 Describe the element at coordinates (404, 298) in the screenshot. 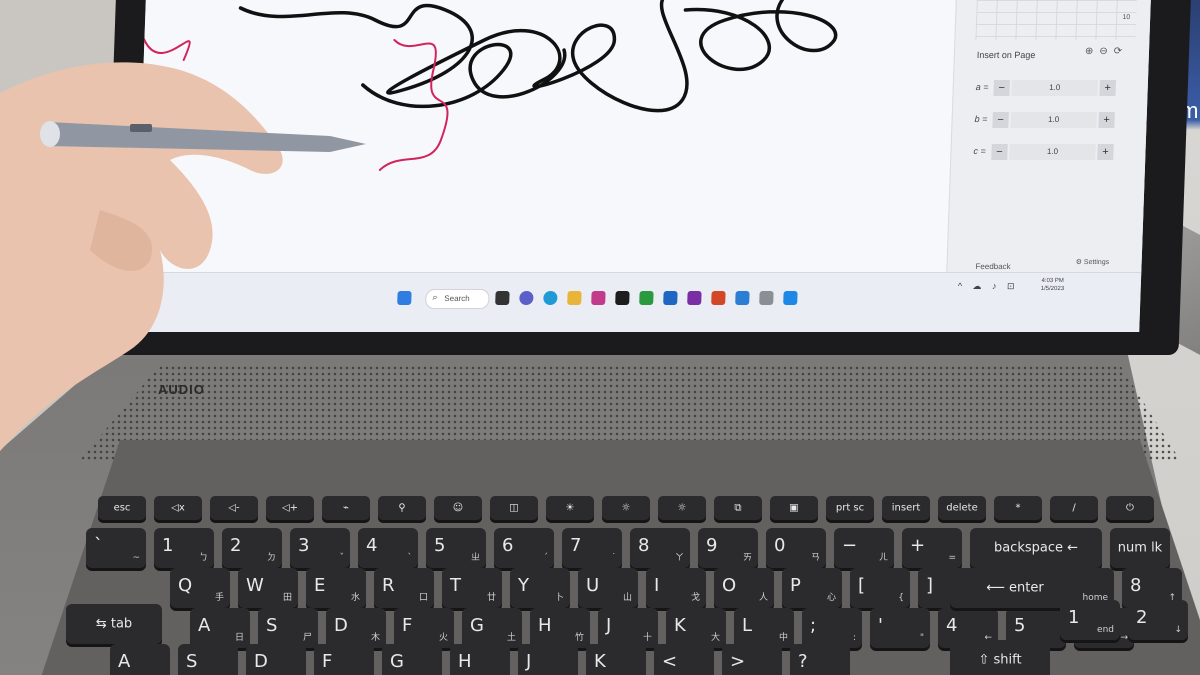

I see `start-icon` at that location.